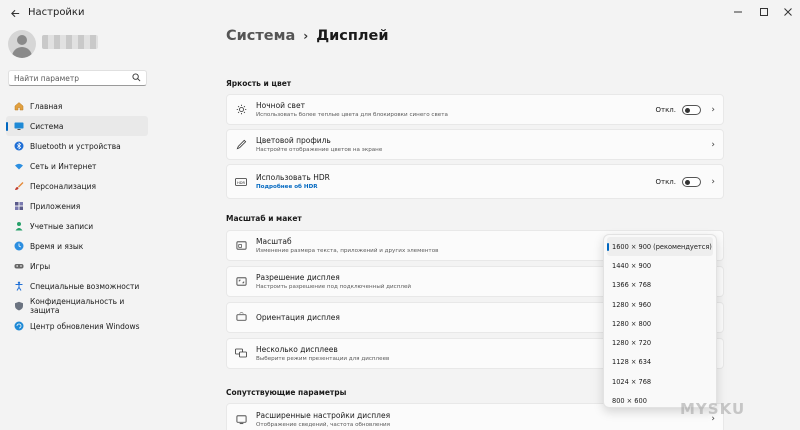  What do you see at coordinates (738, 12) in the screenshot?
I see `minimize-button` at bounding box center [738, 12].